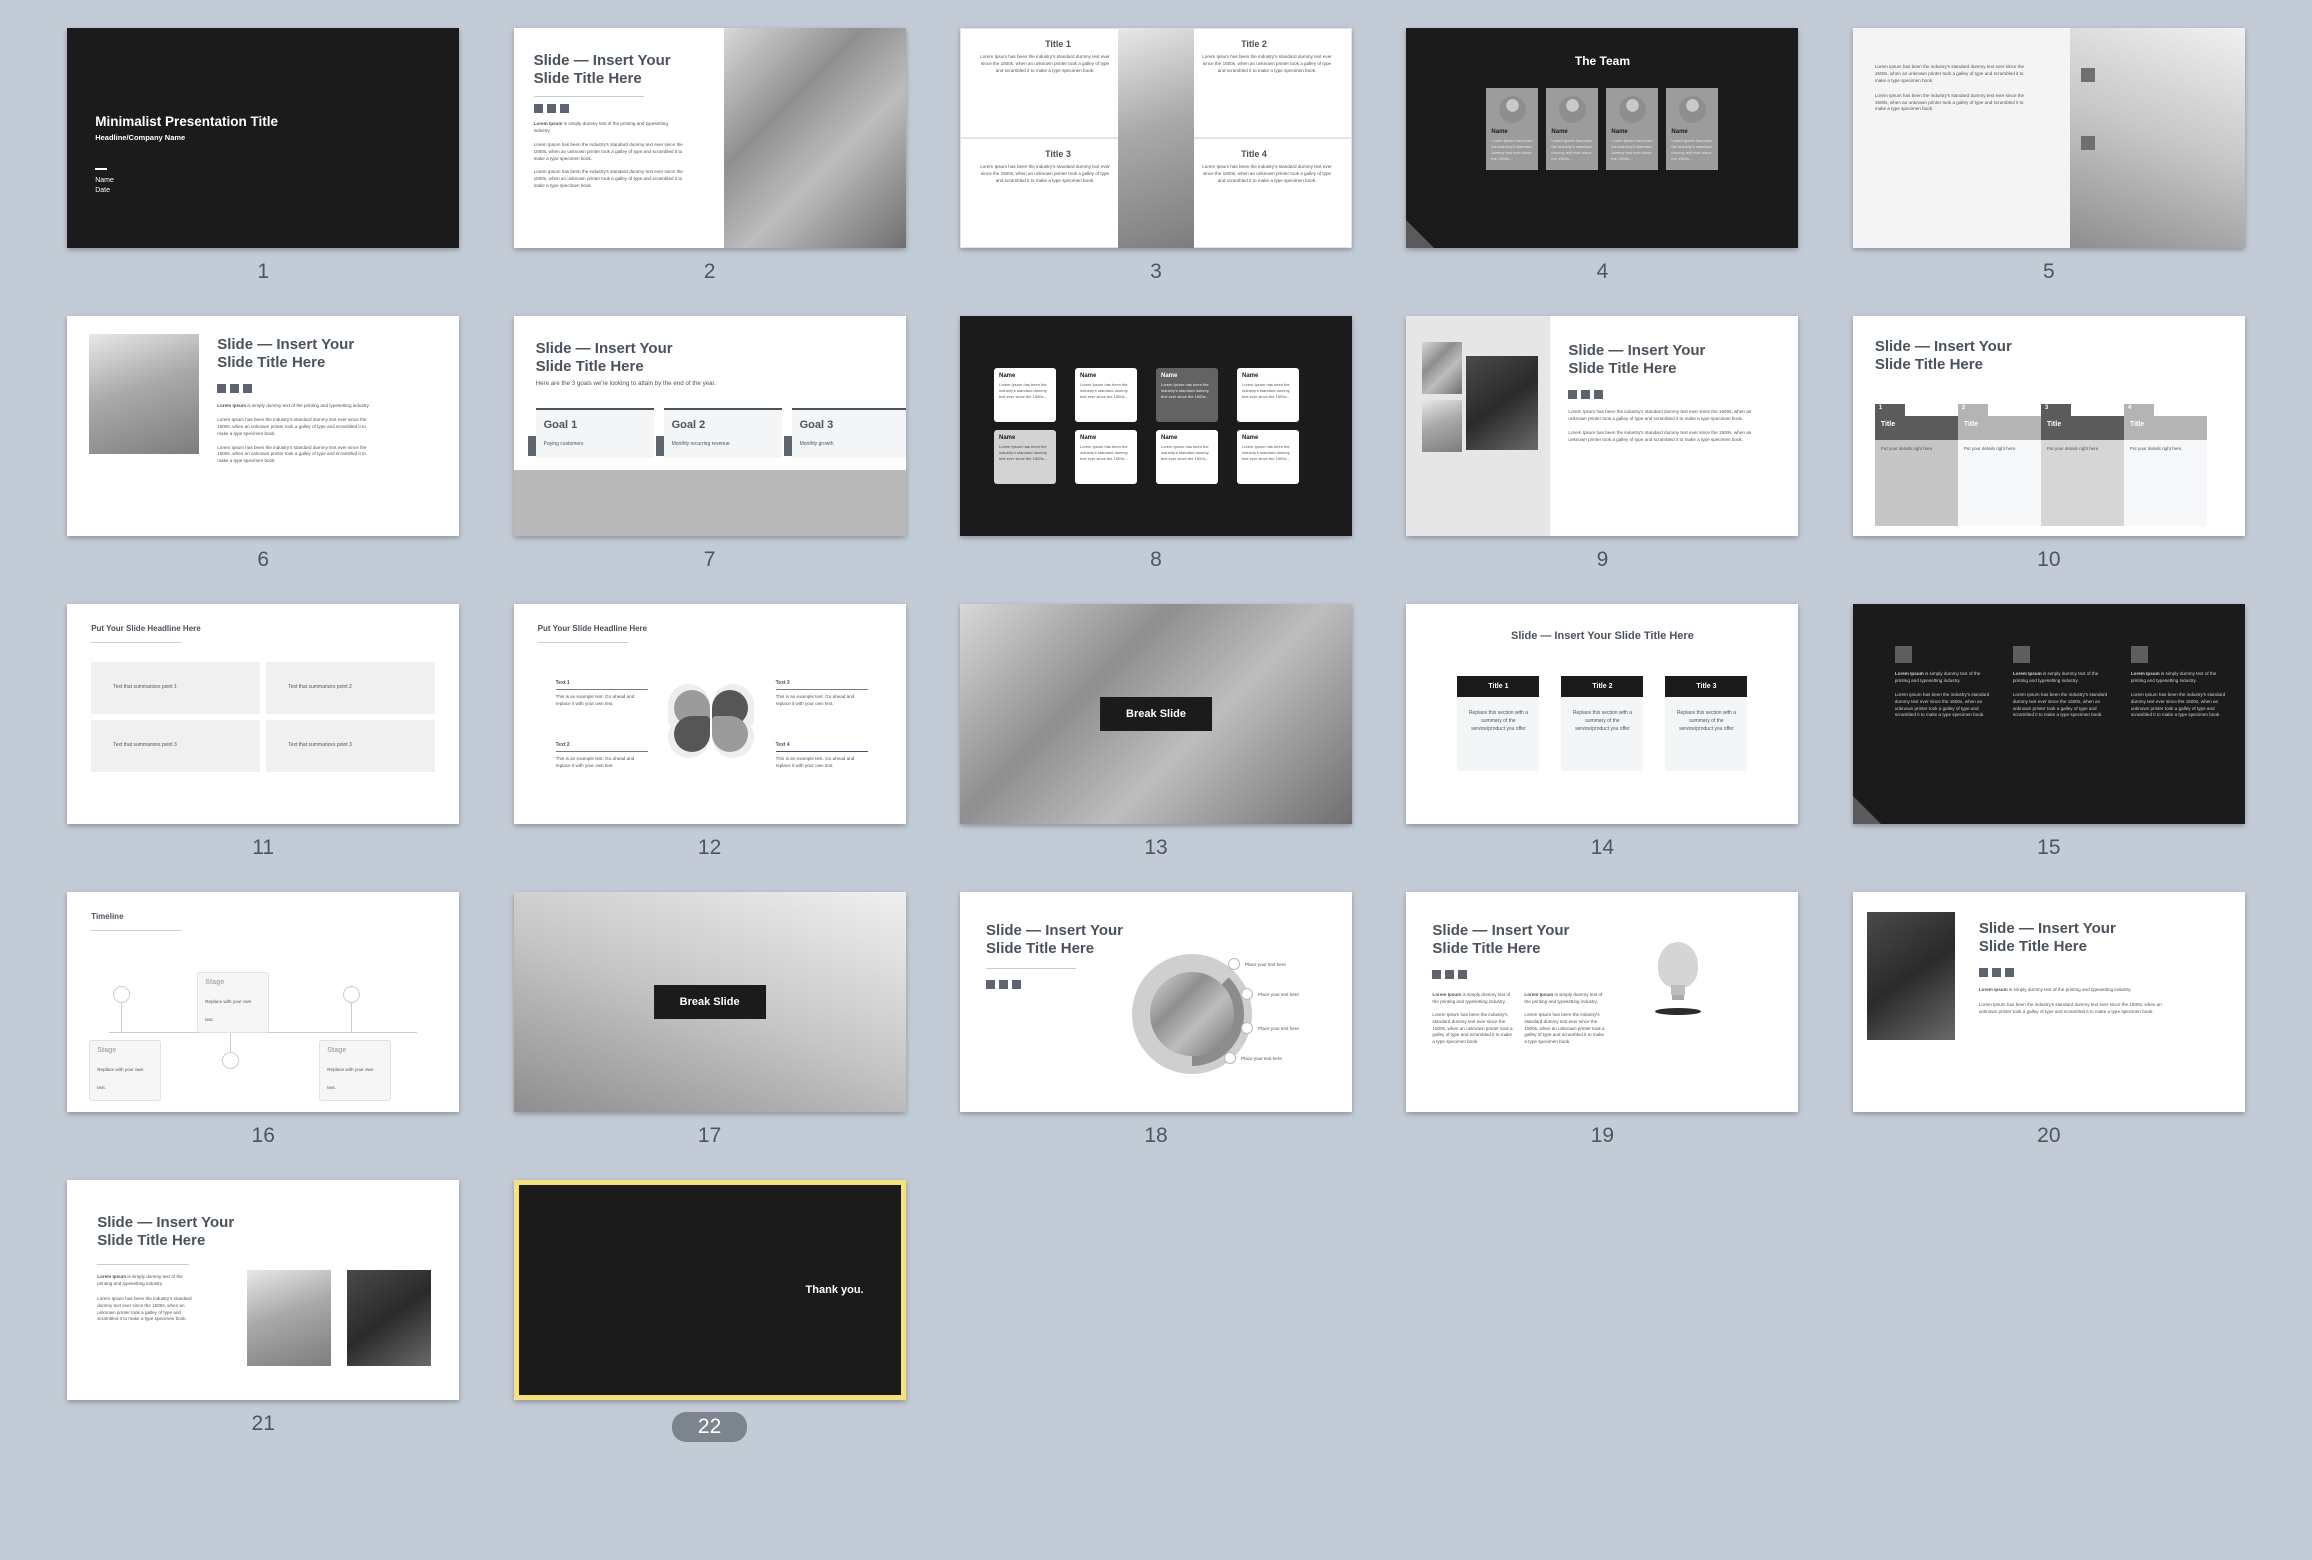  What do you see at coordinates (125, 1070) in the screenshot?
I see `timeline-stage-1: Stage Replace with your own text.` at bounding box center [125, 1070].